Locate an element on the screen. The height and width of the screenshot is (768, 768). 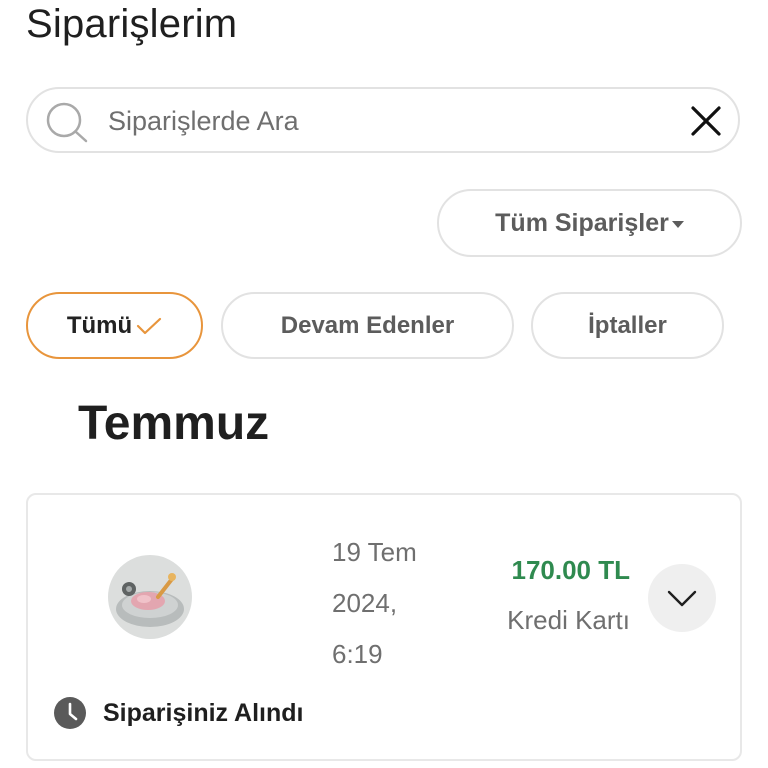
product-thumbnail is located at coordinates (150, 597).